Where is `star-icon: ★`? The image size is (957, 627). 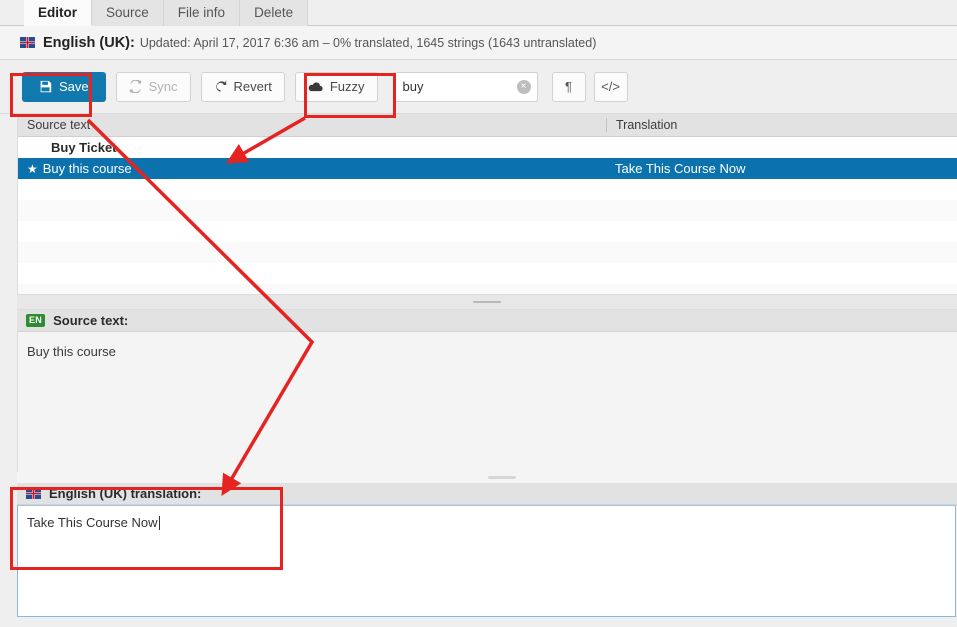 star-icon: ★ is located at coordinates (32, 168).